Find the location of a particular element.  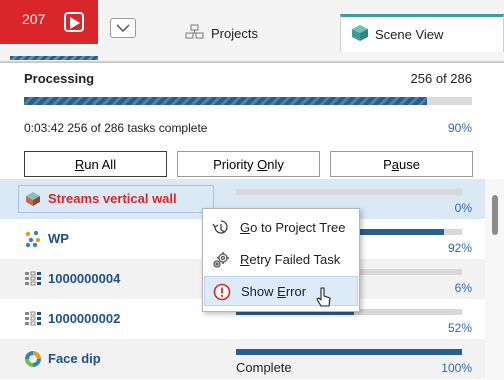

tab-scene-view-label: Scene View is located at coordinates (409, 34).